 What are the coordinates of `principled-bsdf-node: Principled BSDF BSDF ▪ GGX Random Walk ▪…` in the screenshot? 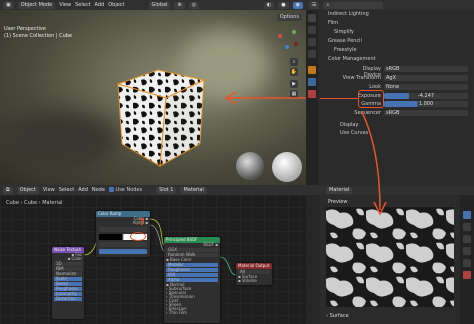 It's located at (192, 280).